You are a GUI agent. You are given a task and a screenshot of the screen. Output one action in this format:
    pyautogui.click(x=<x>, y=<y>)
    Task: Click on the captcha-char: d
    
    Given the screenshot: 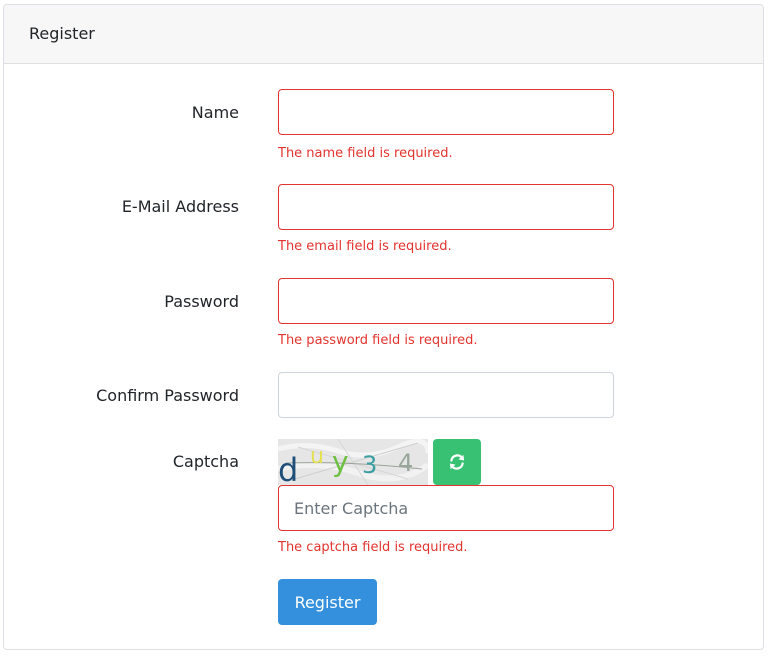 What is the action you would take?
    pyautogui.click(x=288, y=468)
    